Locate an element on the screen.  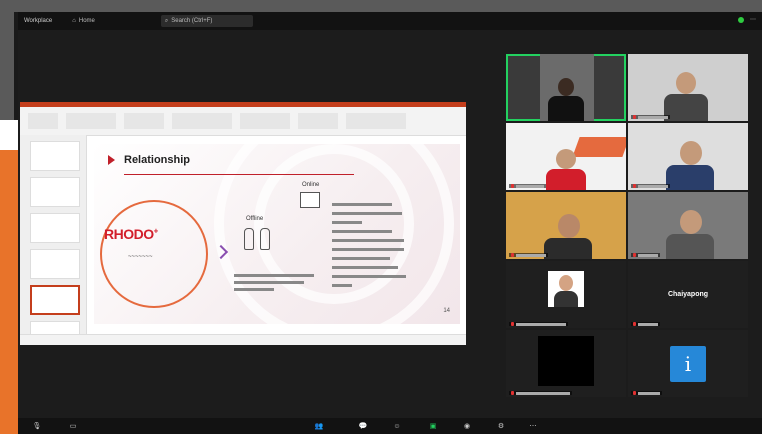
brand-tagline: ~~~~~~~ is located at coordinates (140, 257).